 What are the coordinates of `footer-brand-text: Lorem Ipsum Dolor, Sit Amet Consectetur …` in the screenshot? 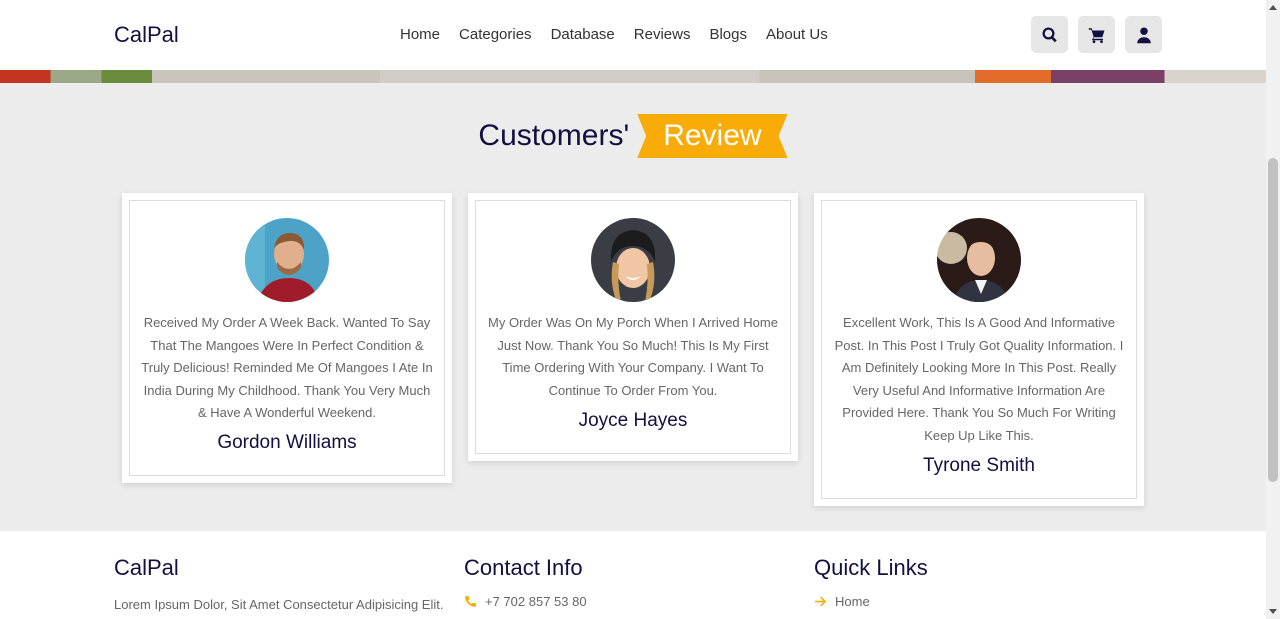 It's located at (279, 604).